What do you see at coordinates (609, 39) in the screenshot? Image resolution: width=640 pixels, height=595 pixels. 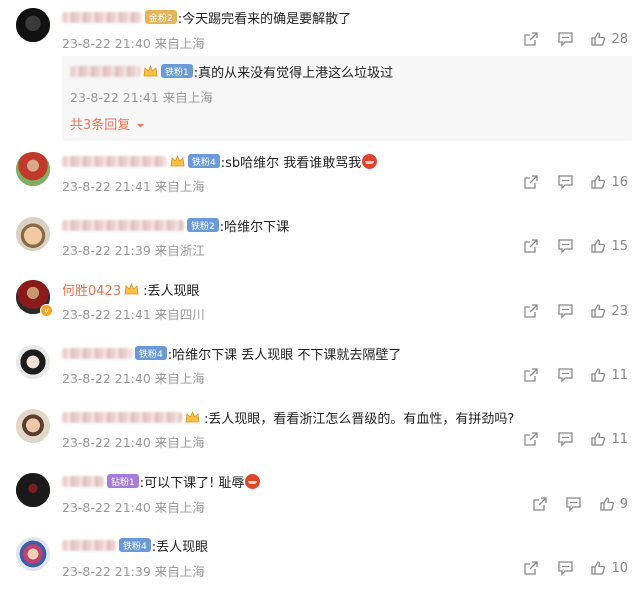 I see `like-button: 28` at bounding box center [609, 39].